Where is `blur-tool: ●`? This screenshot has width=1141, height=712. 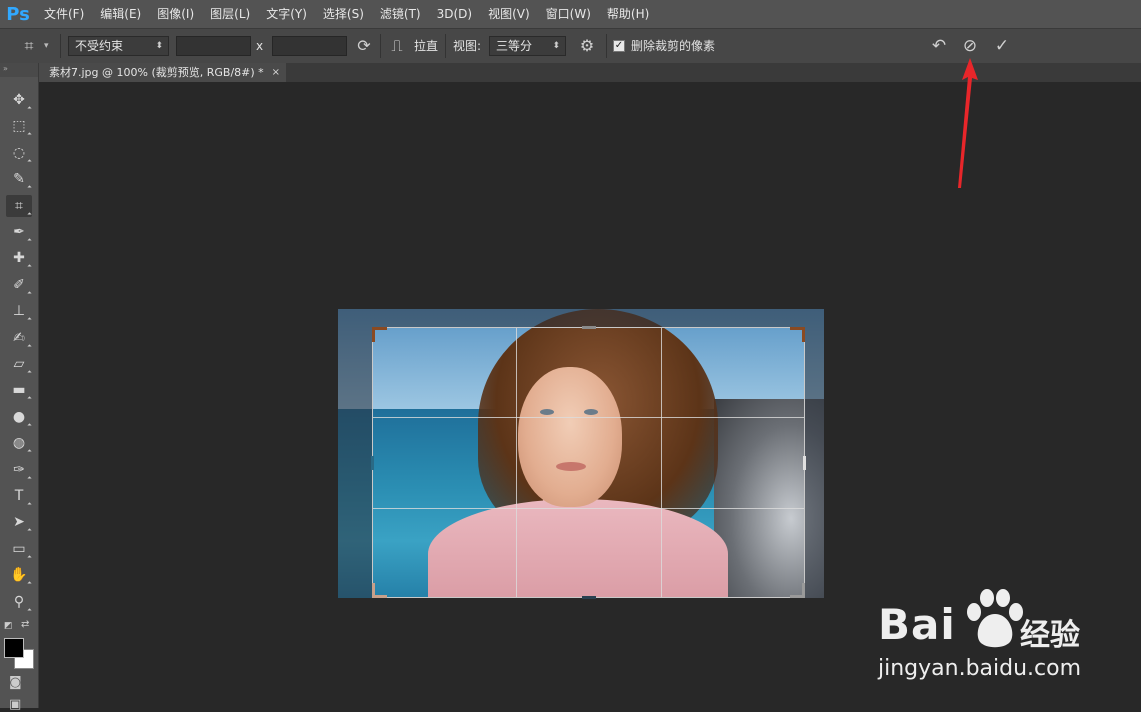 blur-tool: ● is located at coordinates (19, 417).